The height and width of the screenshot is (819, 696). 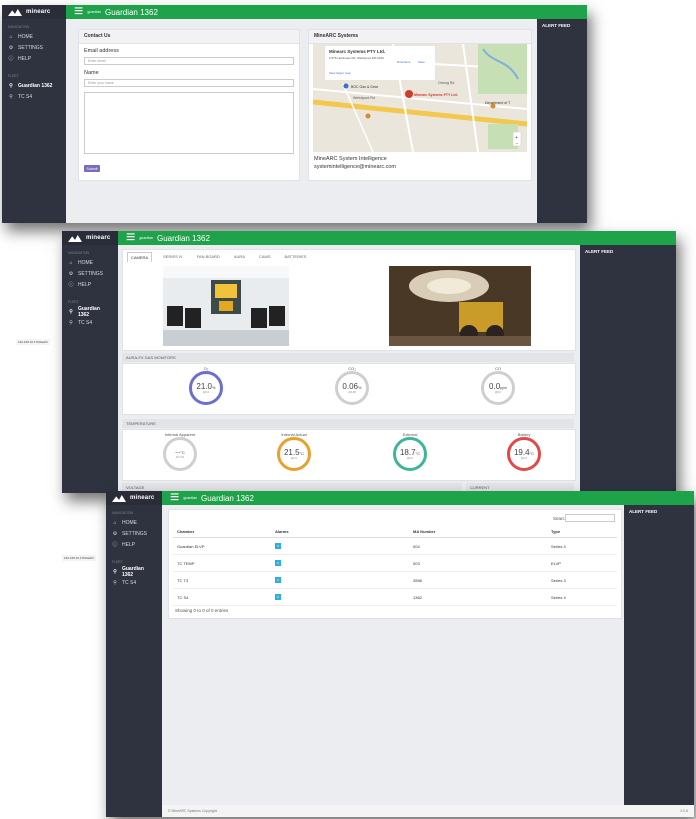 What do you see at coordinates (582, 532) in the screenshot?
I see `column-header-type: Type` at bounding box center [582, 532].